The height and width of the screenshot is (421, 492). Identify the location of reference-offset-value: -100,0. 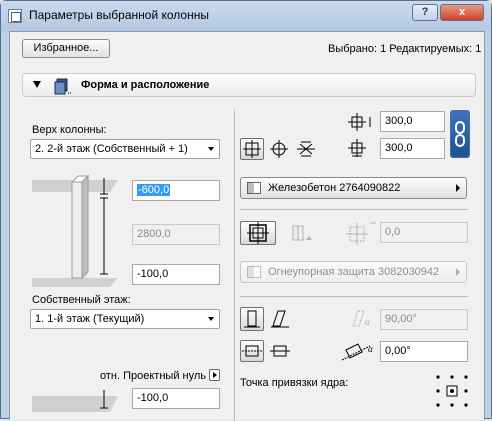
(153, 398).